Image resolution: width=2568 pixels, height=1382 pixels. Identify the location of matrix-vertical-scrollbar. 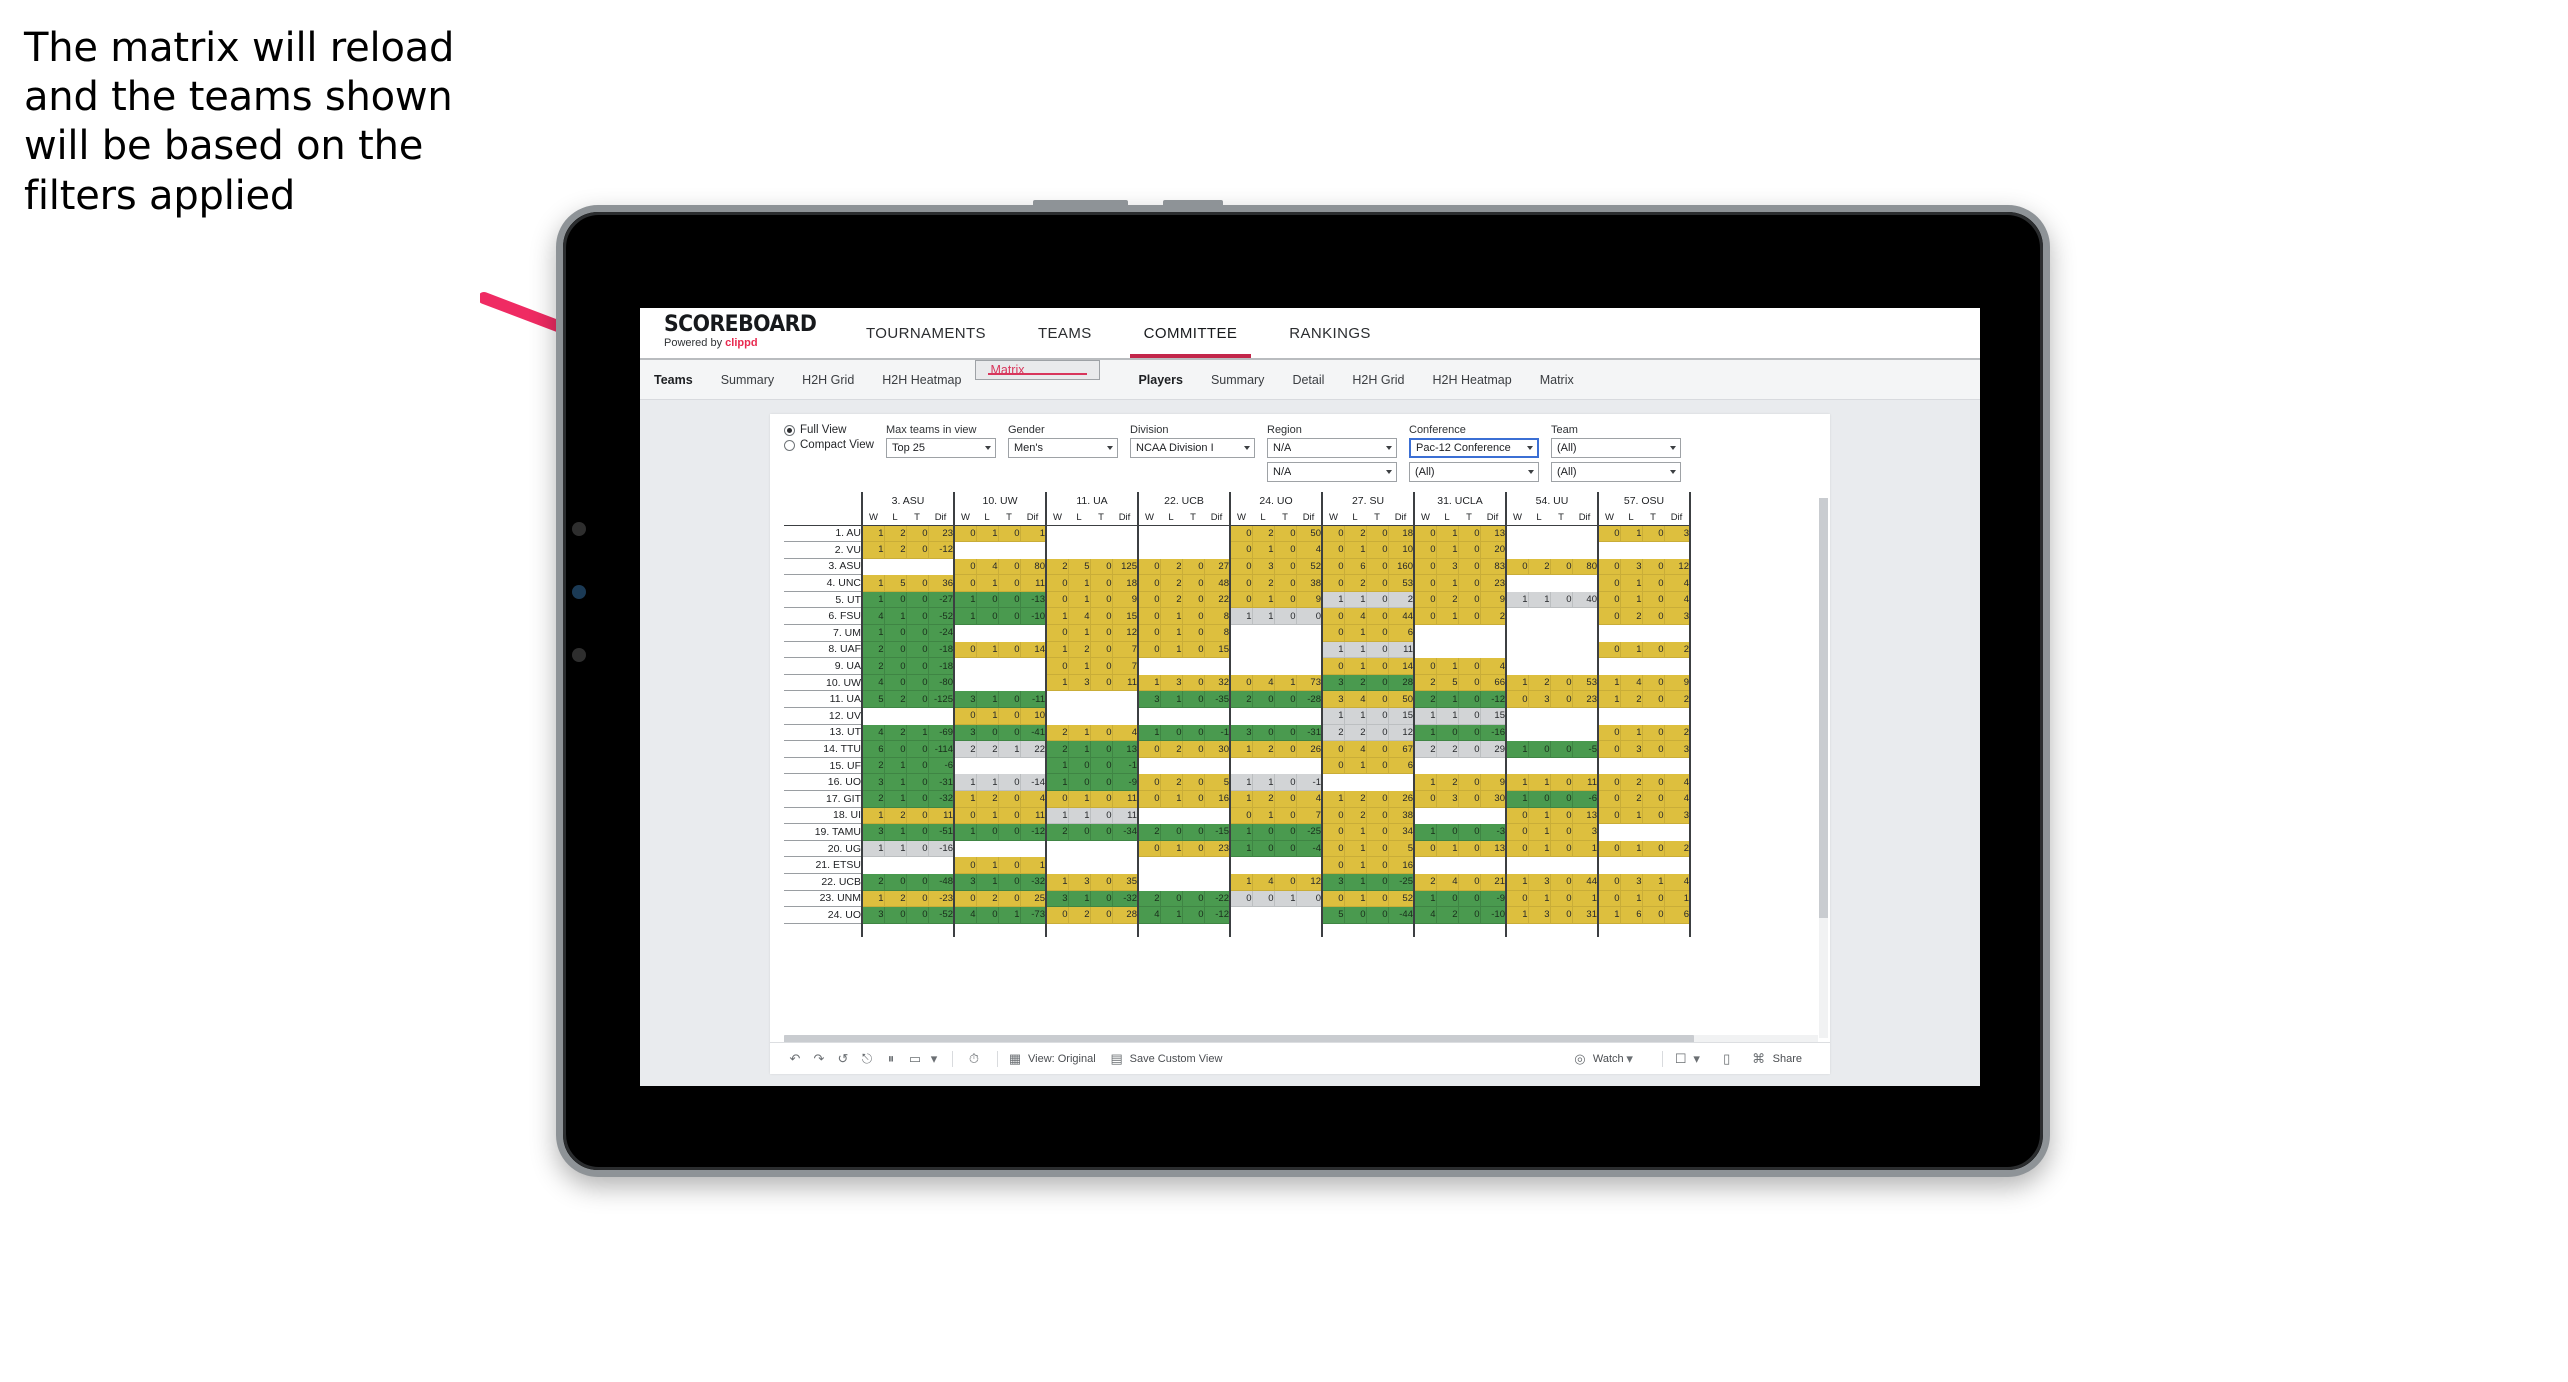
(1823, 768).